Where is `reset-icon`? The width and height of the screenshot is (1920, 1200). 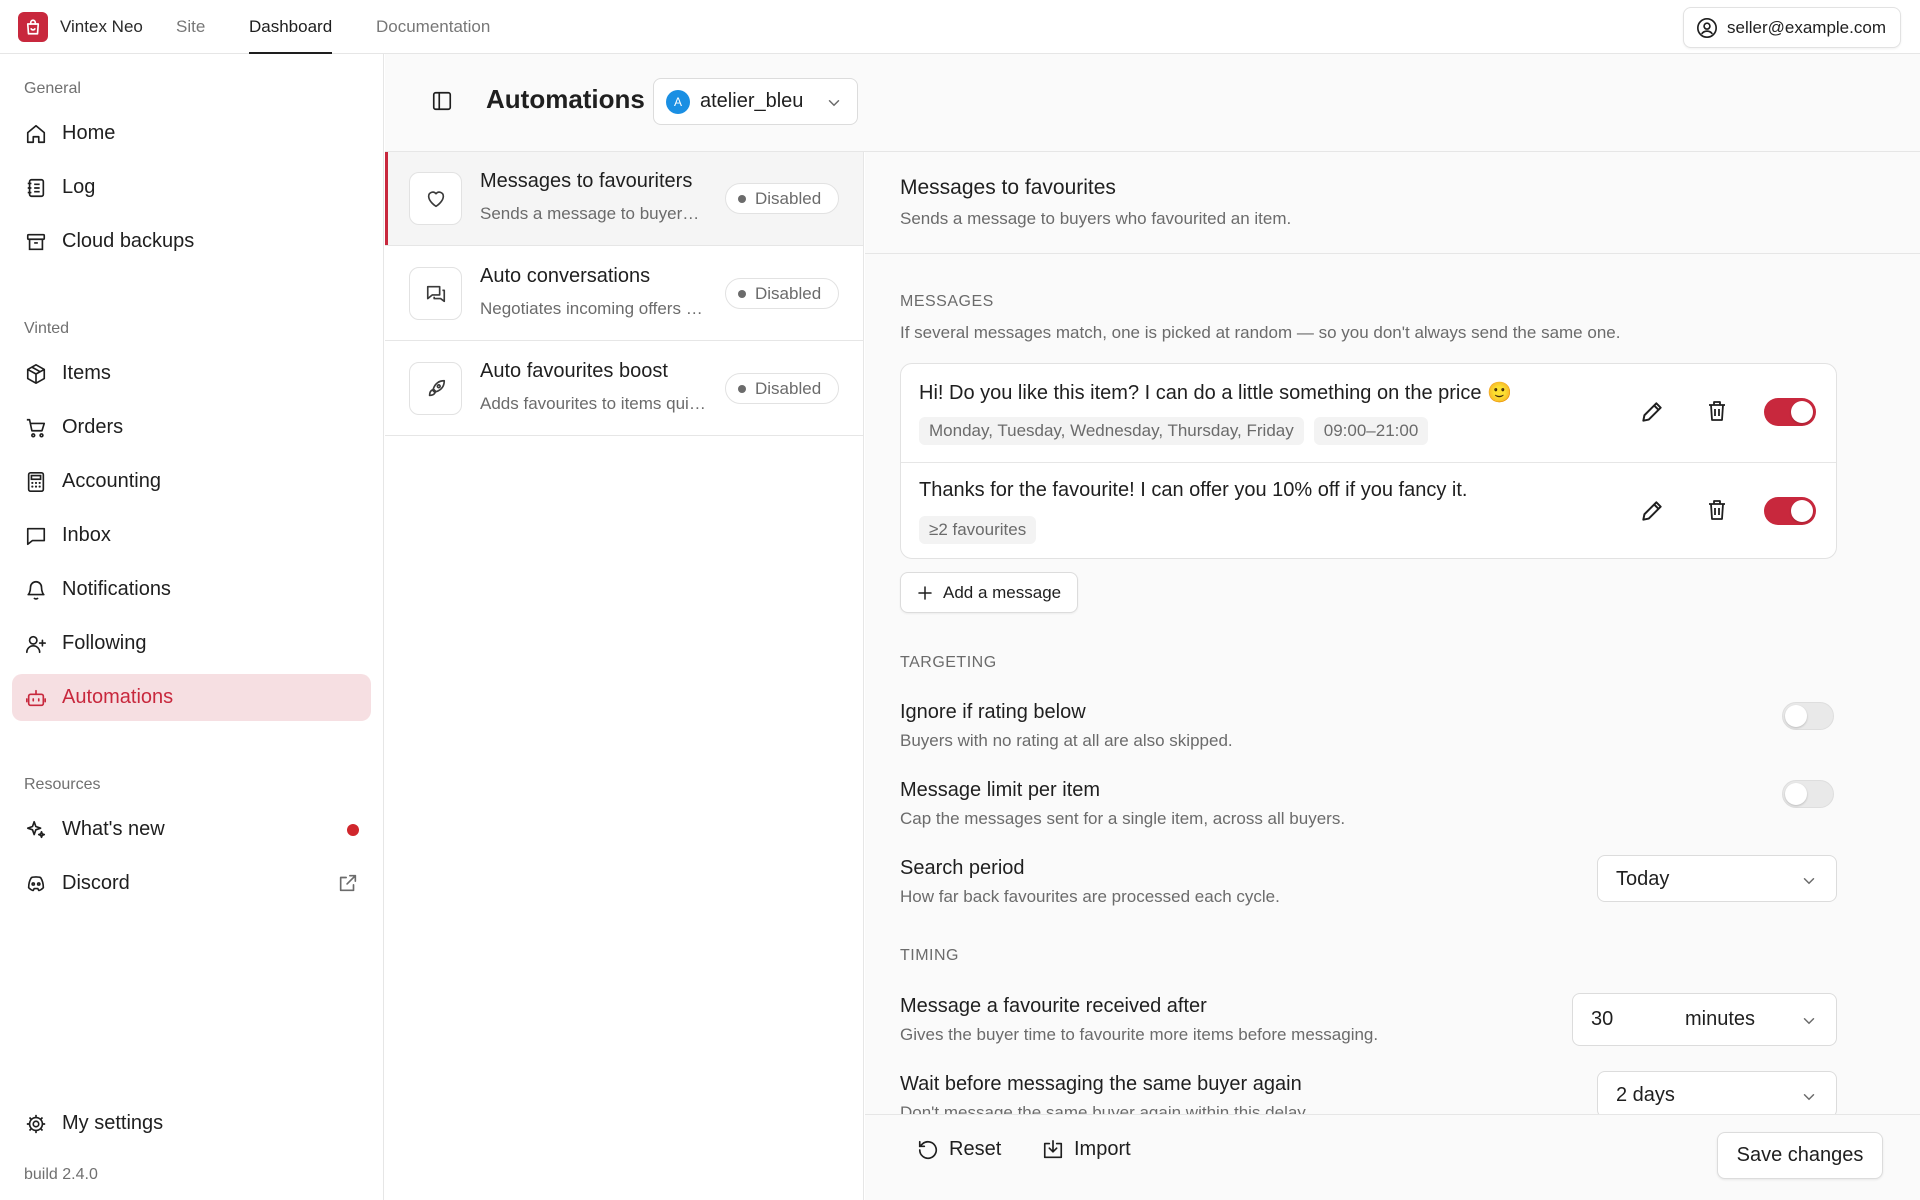 reset-icon is located at coordinates (928, 1150).